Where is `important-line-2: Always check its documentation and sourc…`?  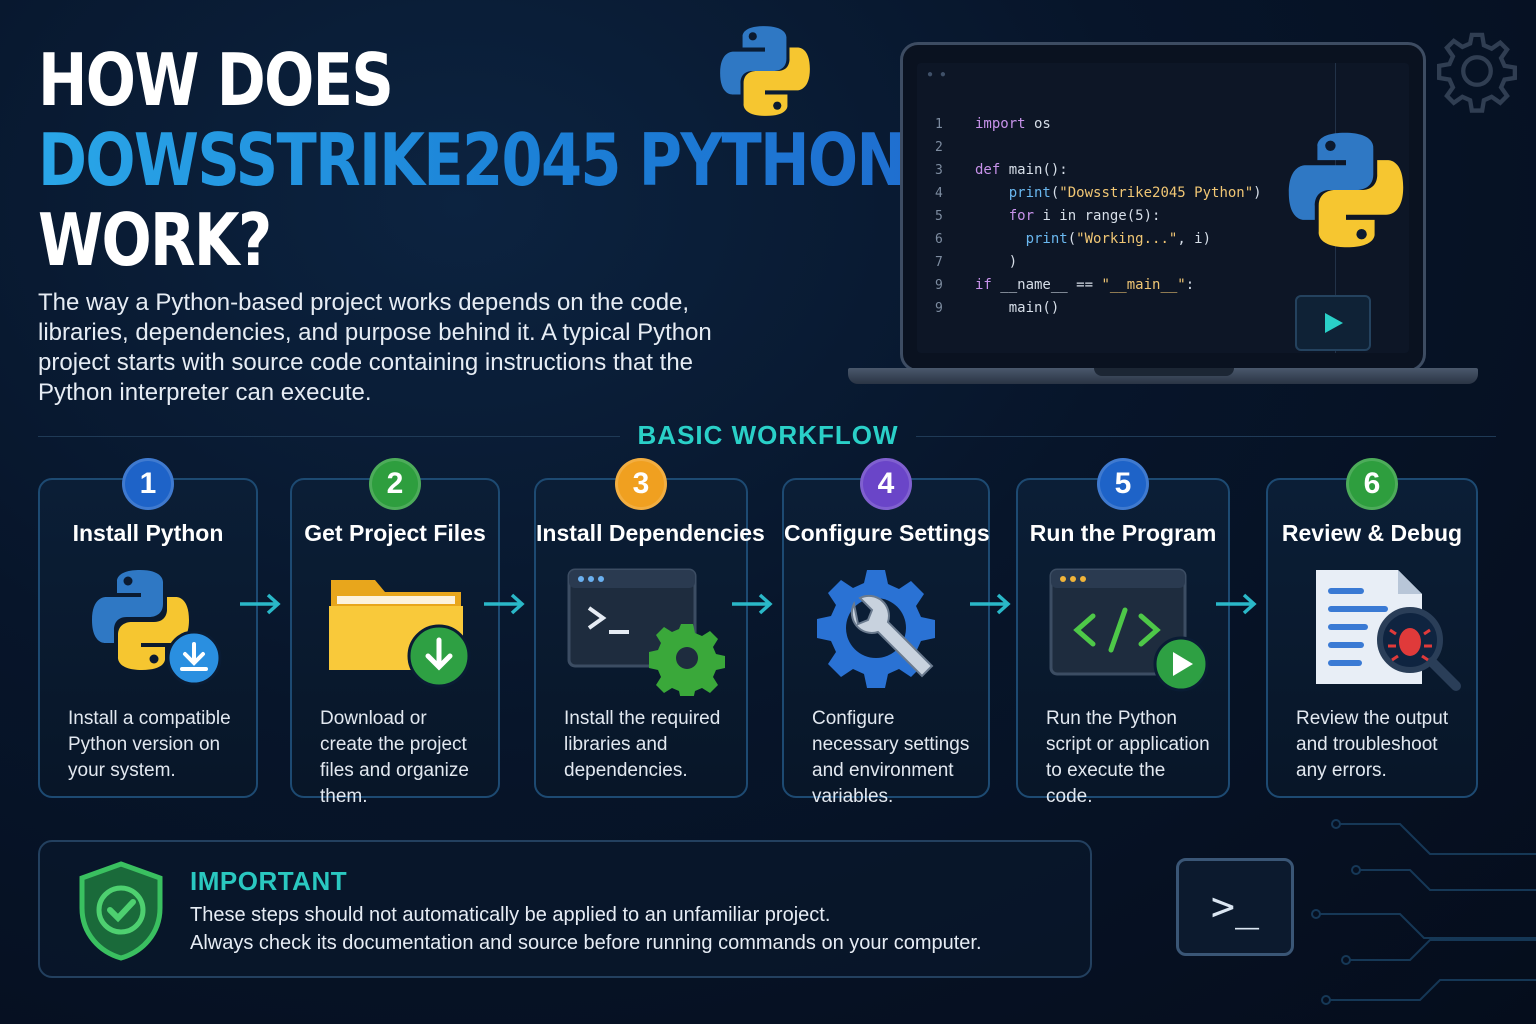 important-line-2: Always check its documentation and sourc… is located at coordinates (586, 943).